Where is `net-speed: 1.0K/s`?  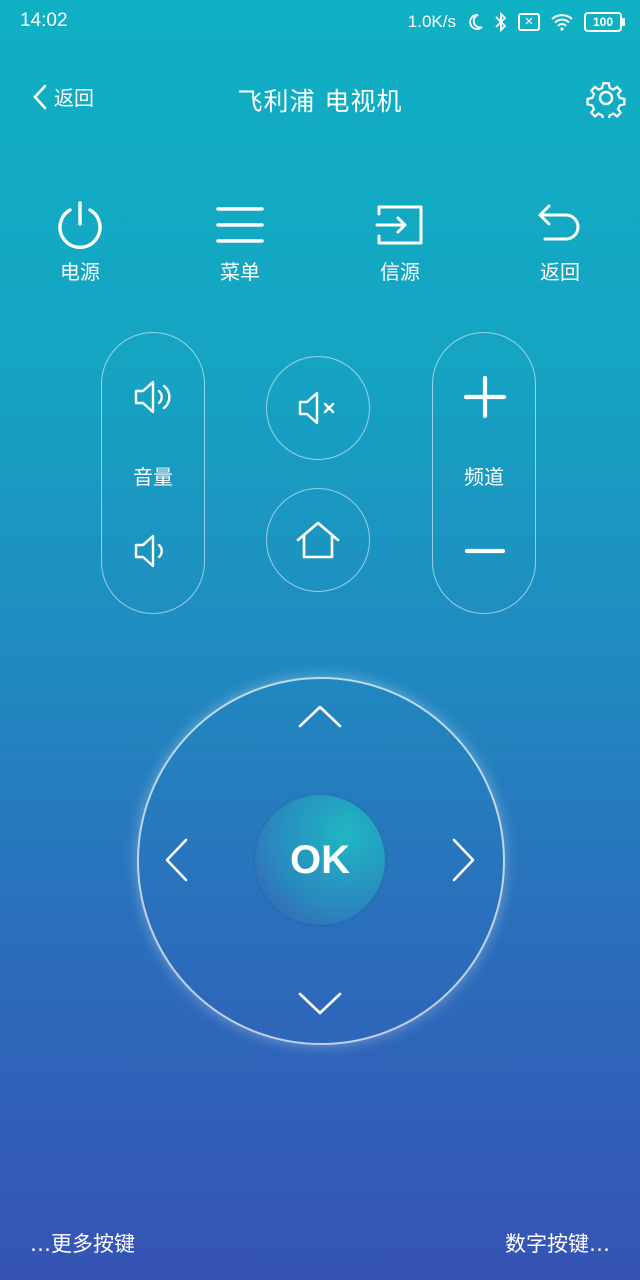
net-speed: 1.0K/s is located at coordinates (431, 21).